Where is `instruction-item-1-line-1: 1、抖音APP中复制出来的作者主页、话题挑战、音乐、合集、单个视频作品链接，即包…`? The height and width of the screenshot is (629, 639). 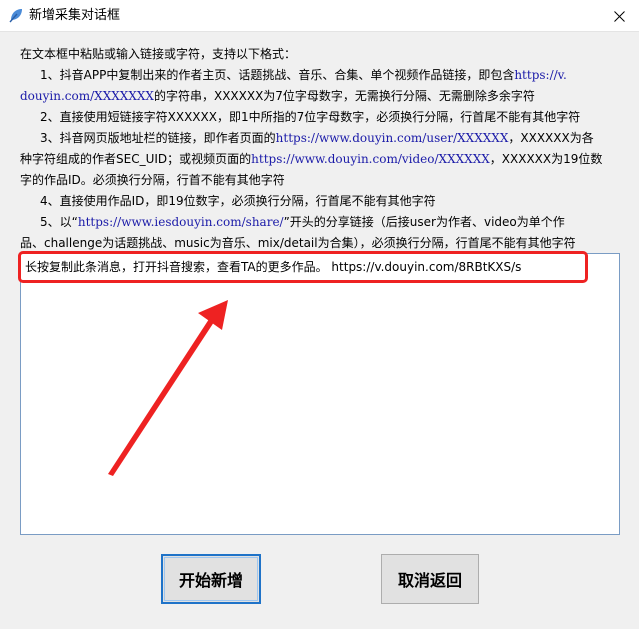
instruction-item-1-line-1: 1、抖音APP中复制出来的作者主页、话题挑战、音乐、合集、单个视频作品链接，即包… is located at coordinates (303, 75).